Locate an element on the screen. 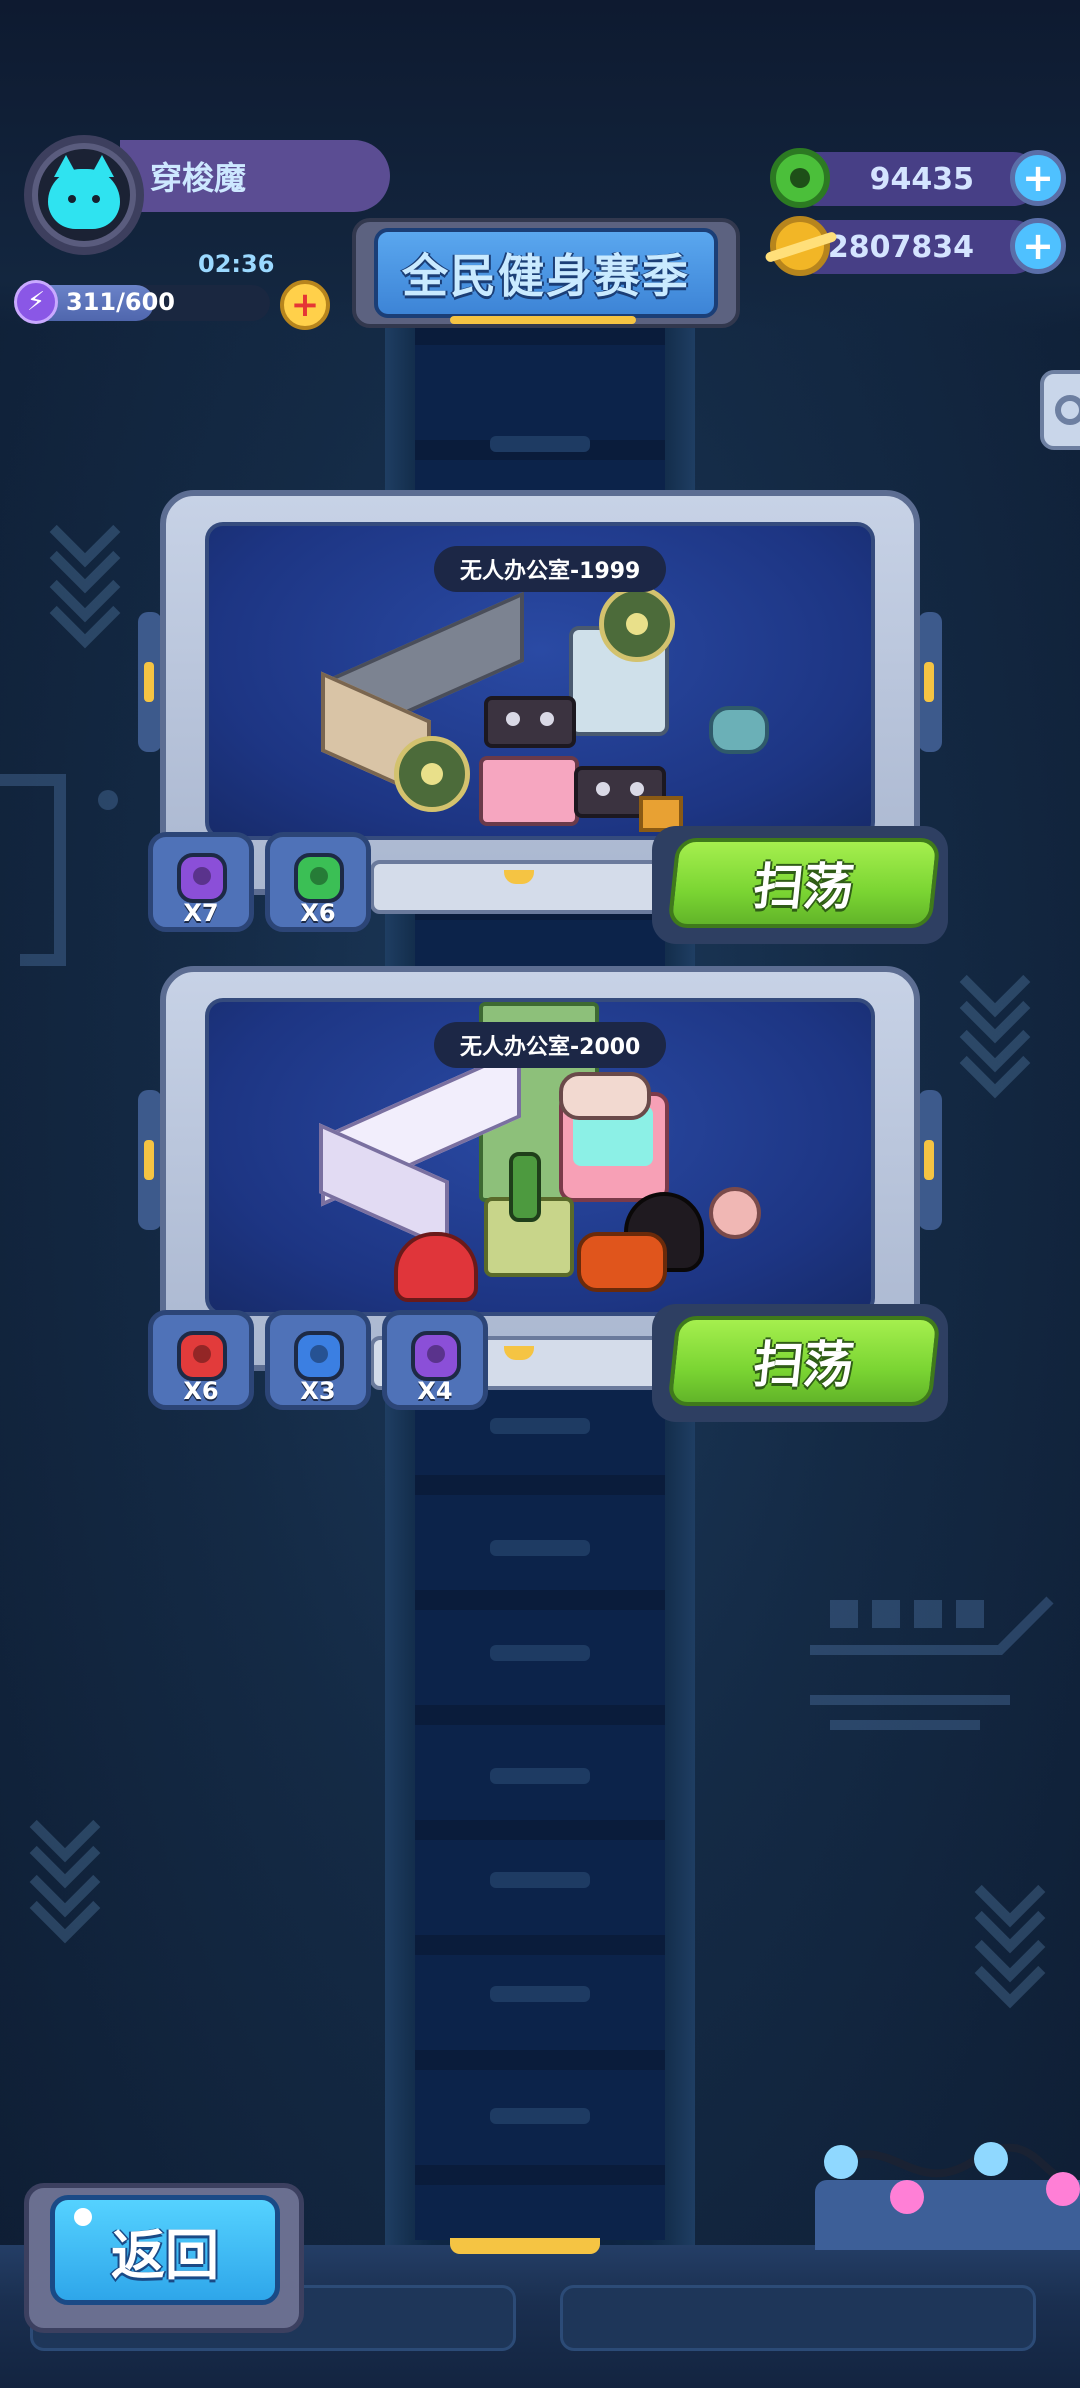 The image size is (1080, 2388). cassette-tape-icon is located at coordinates (530, 722).